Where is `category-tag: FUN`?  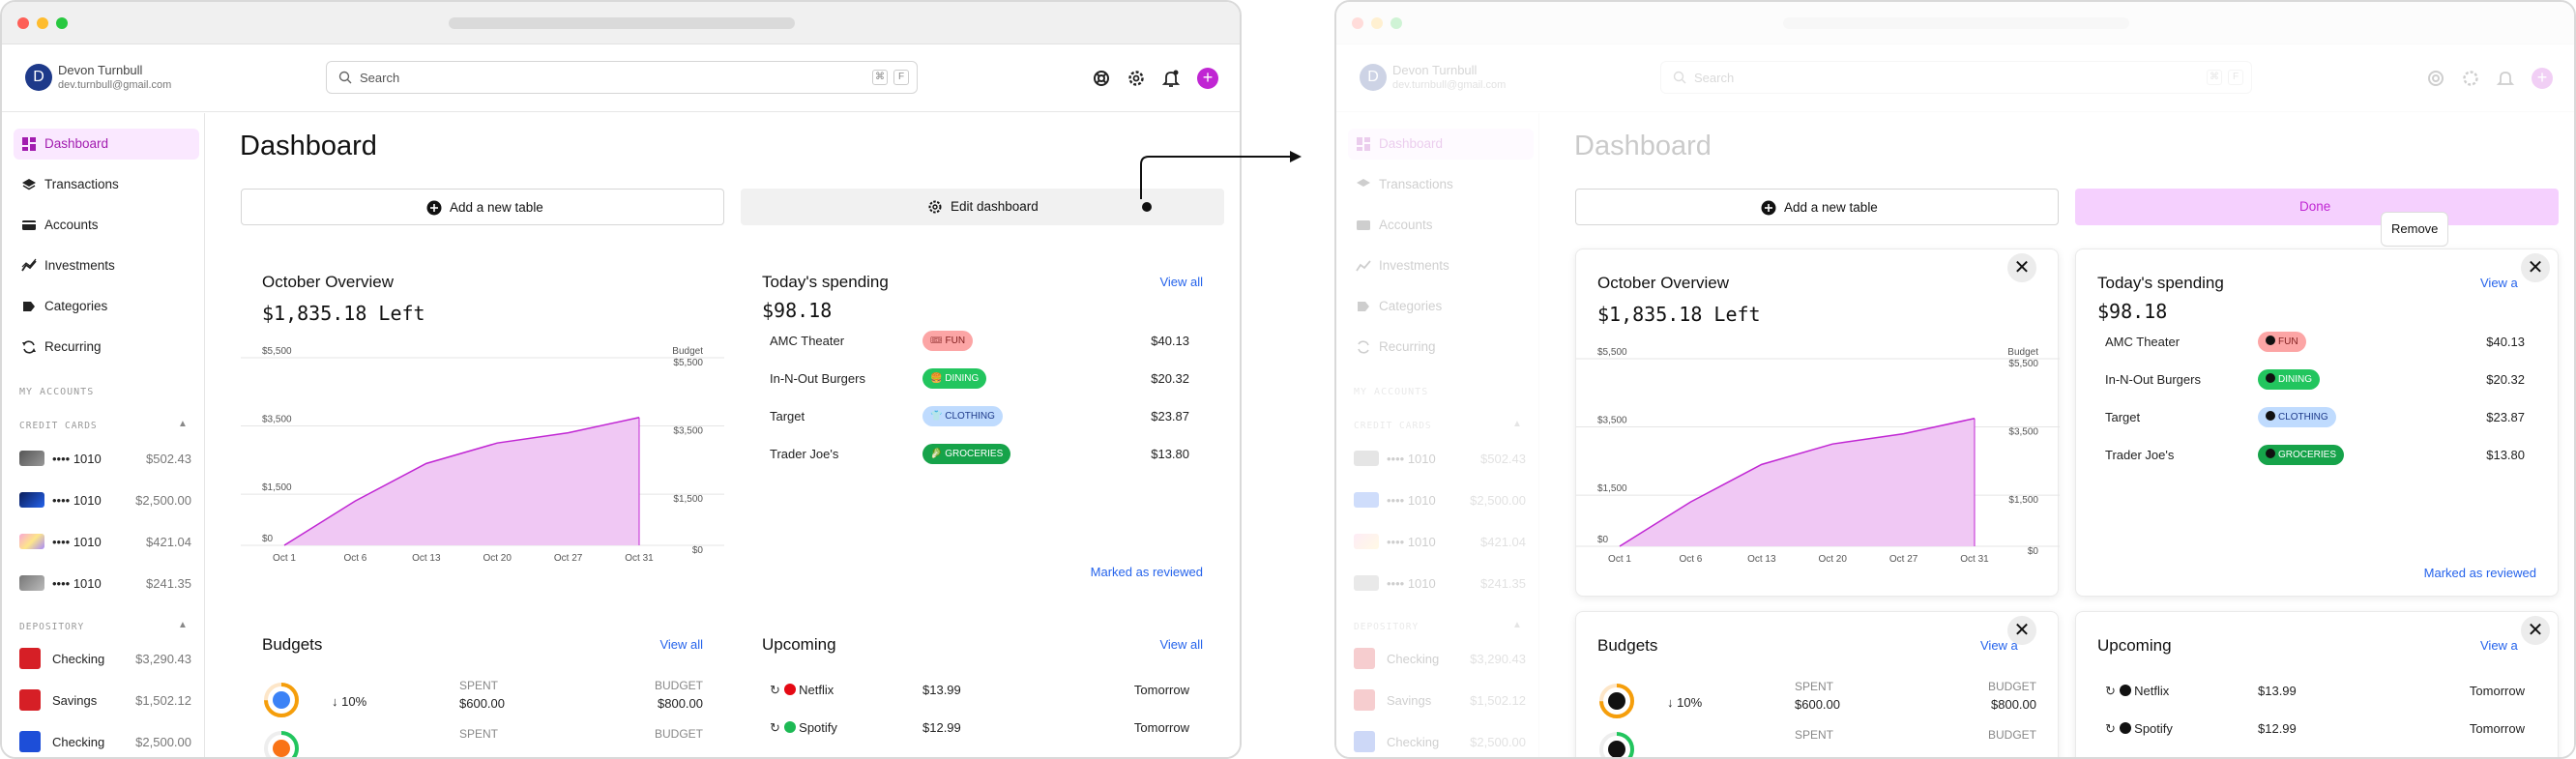 category-tag: FUN is located at coordinates (2282, 342).